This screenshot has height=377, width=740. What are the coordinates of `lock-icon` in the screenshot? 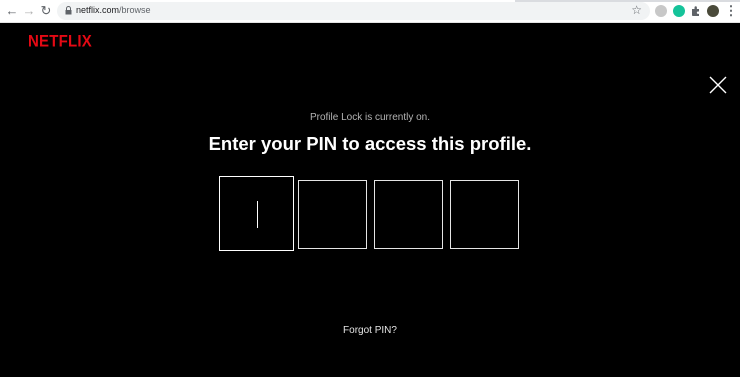 It's located at (68, 10).